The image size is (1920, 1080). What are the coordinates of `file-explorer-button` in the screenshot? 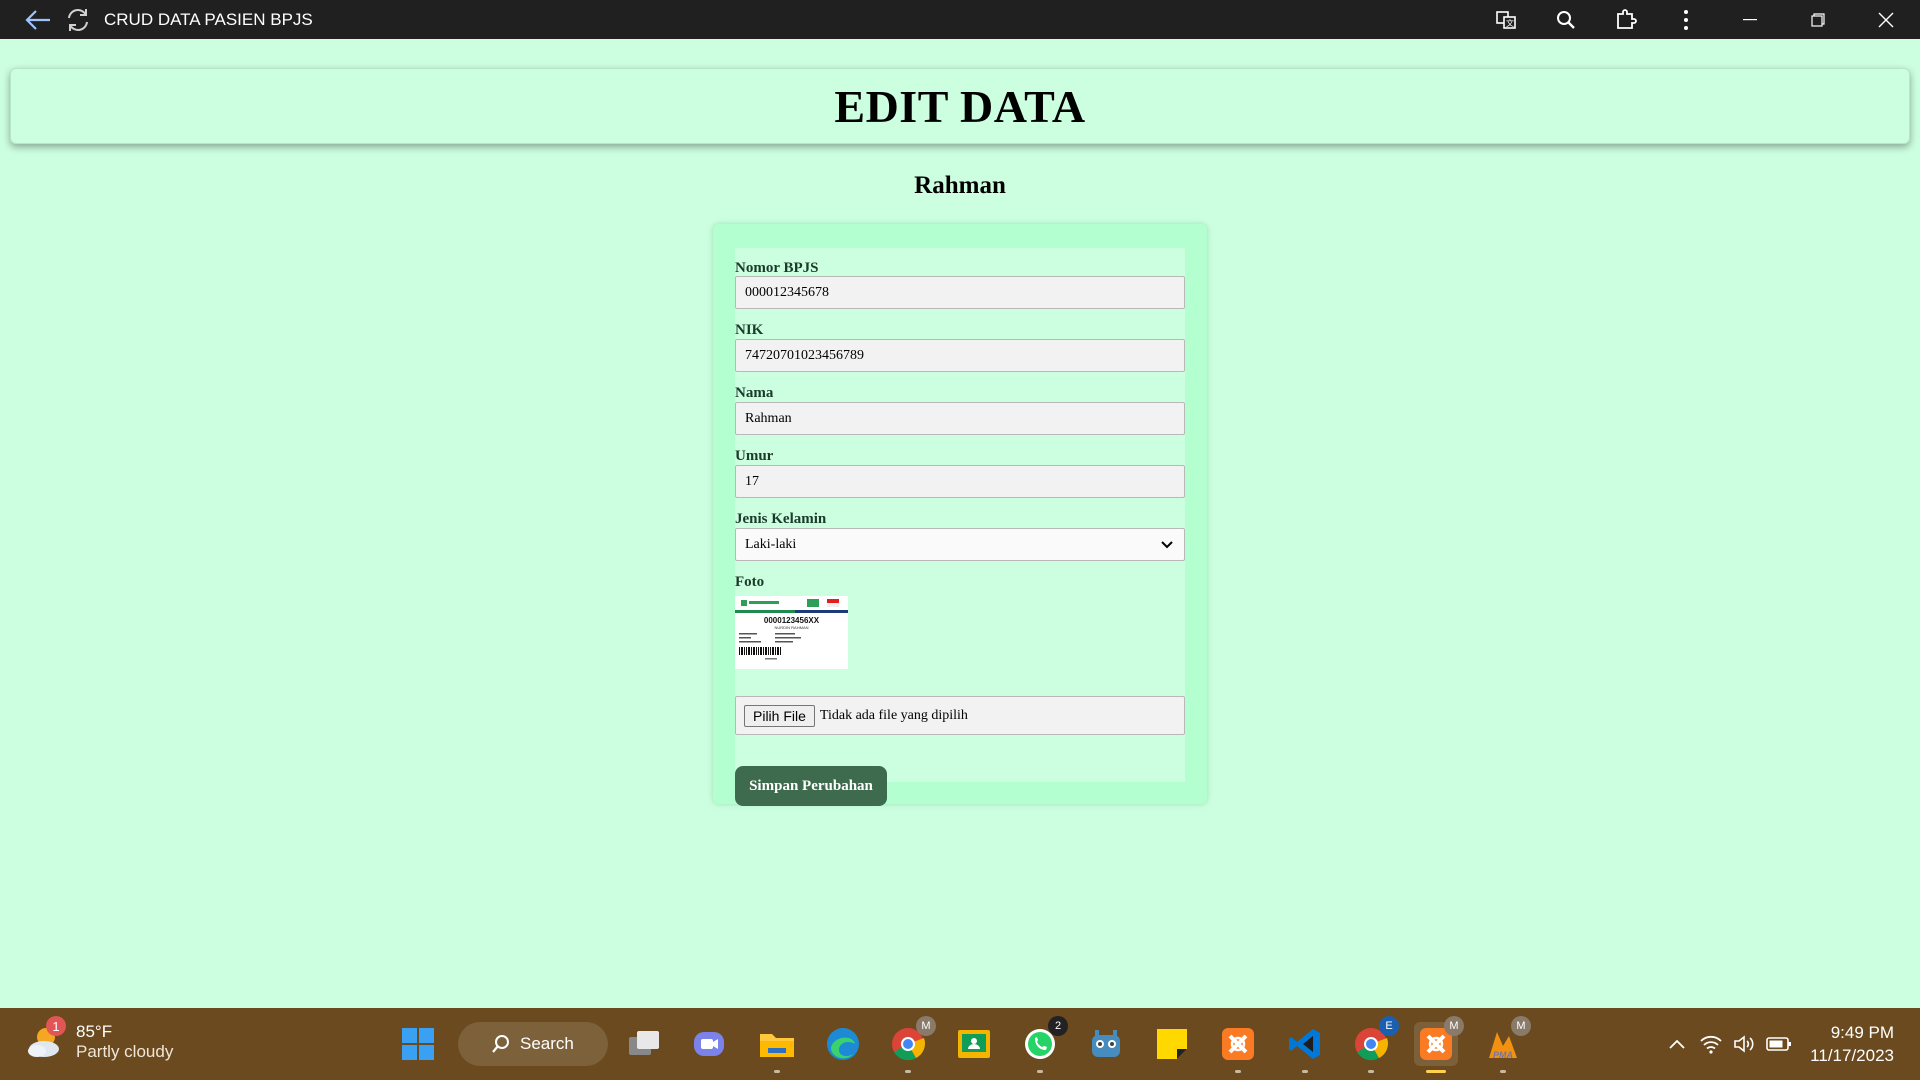 It's located at (777, 1047).